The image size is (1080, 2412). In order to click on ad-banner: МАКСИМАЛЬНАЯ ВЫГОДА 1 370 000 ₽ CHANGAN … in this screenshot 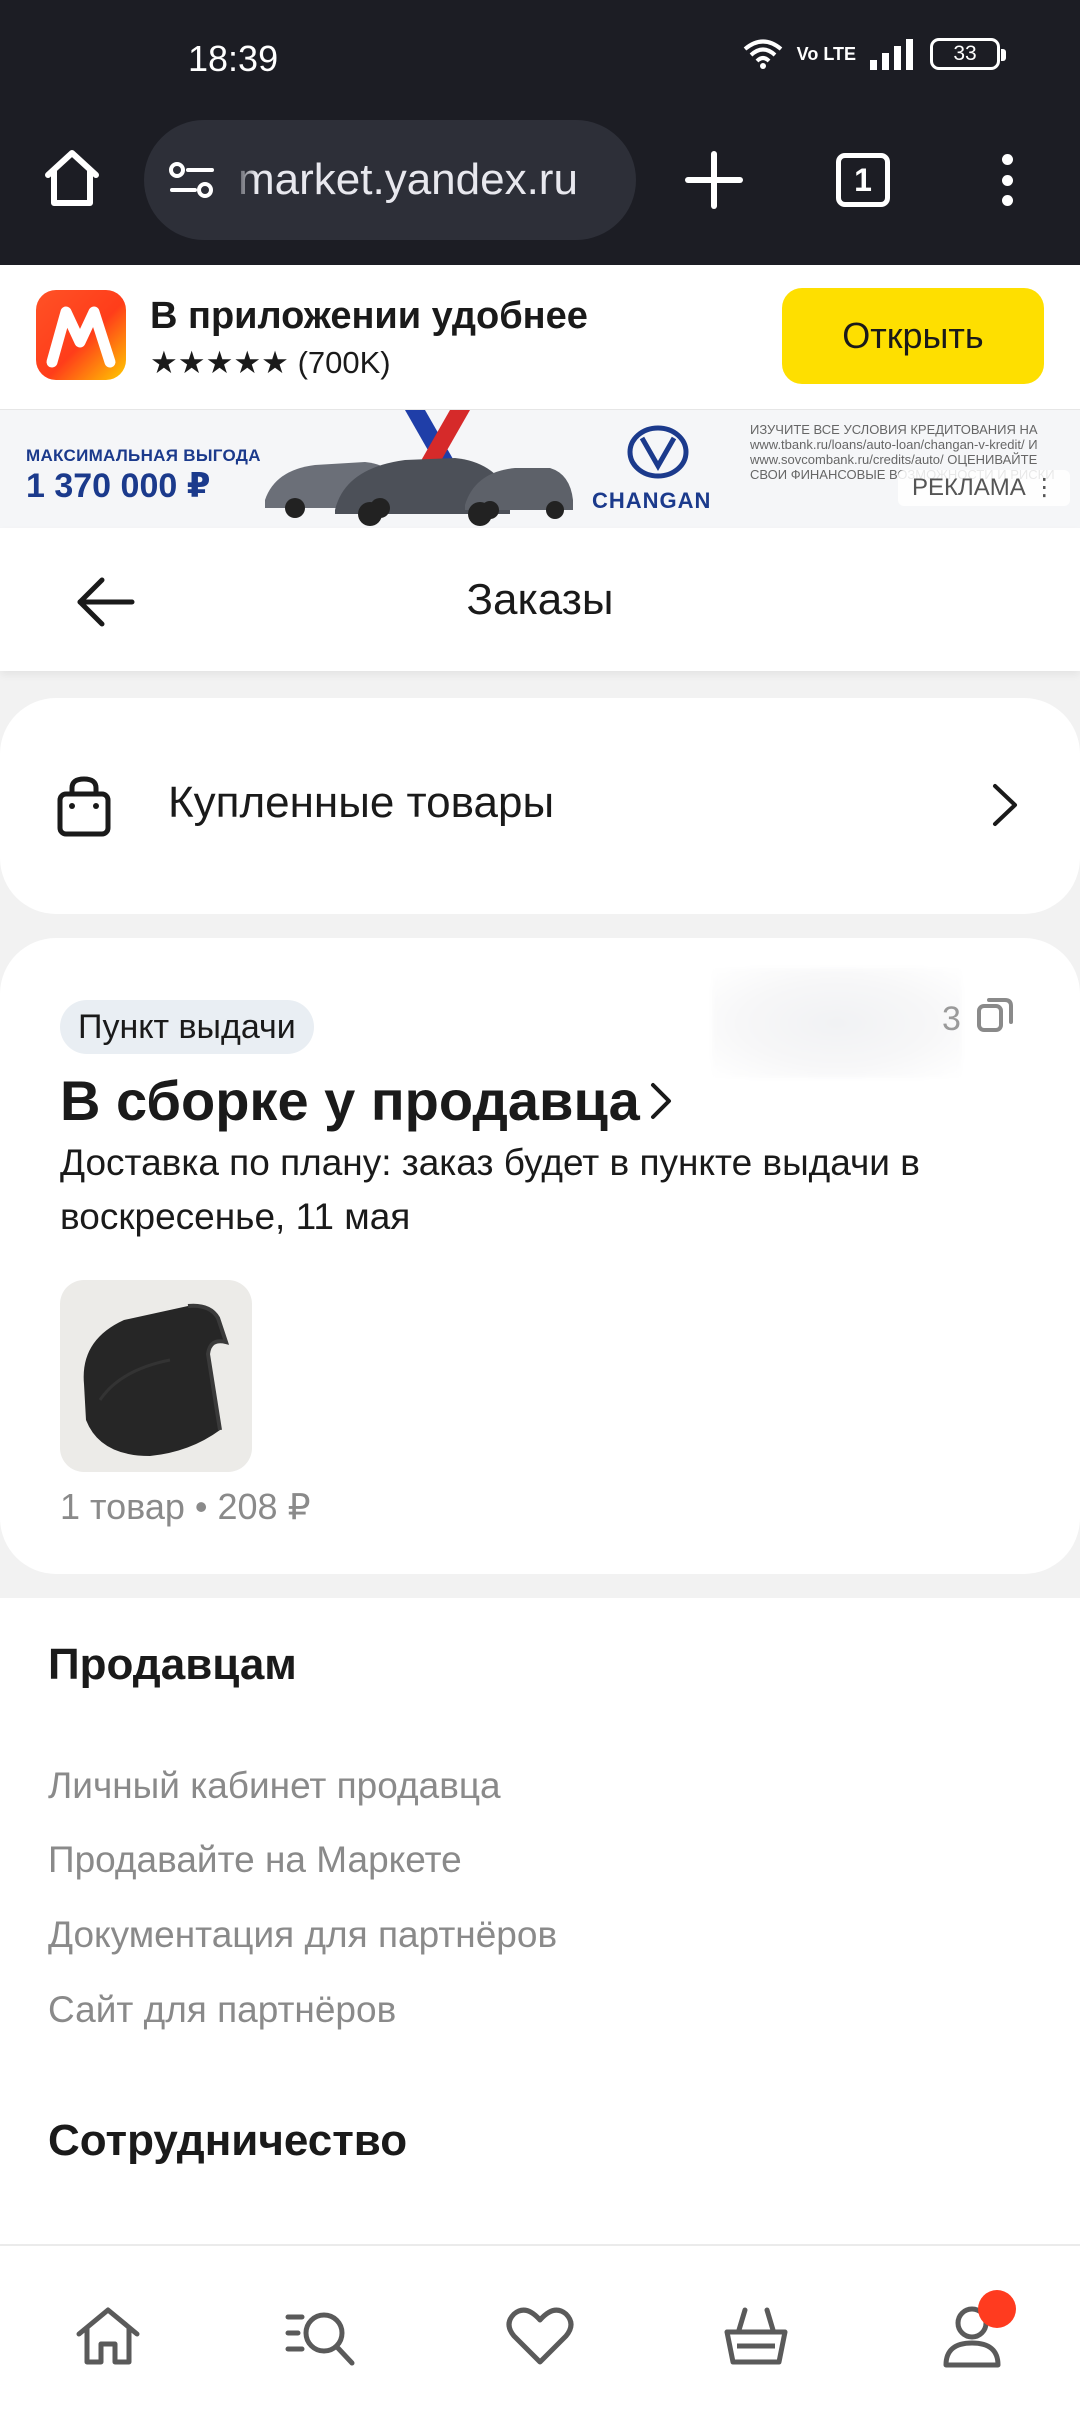, I will do `click(540, 469)`.